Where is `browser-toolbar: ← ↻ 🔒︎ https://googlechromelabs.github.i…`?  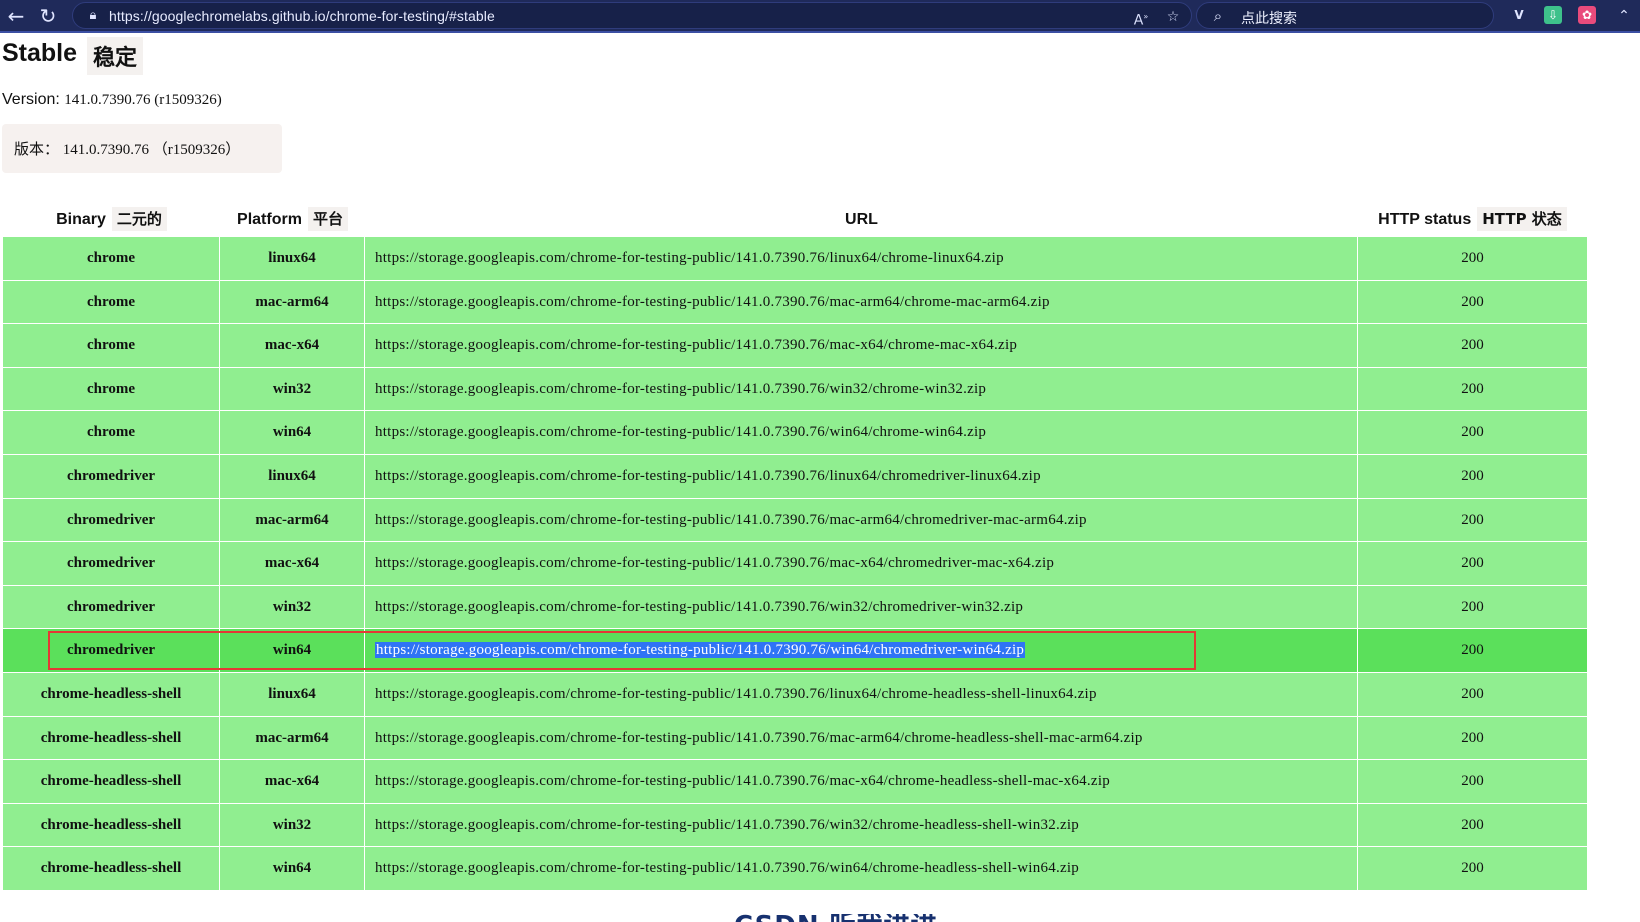 browser-toolbar: ← ↻ 🔒︎ https://googlechromelabs.github.i… is located at coordinates (820, 16).